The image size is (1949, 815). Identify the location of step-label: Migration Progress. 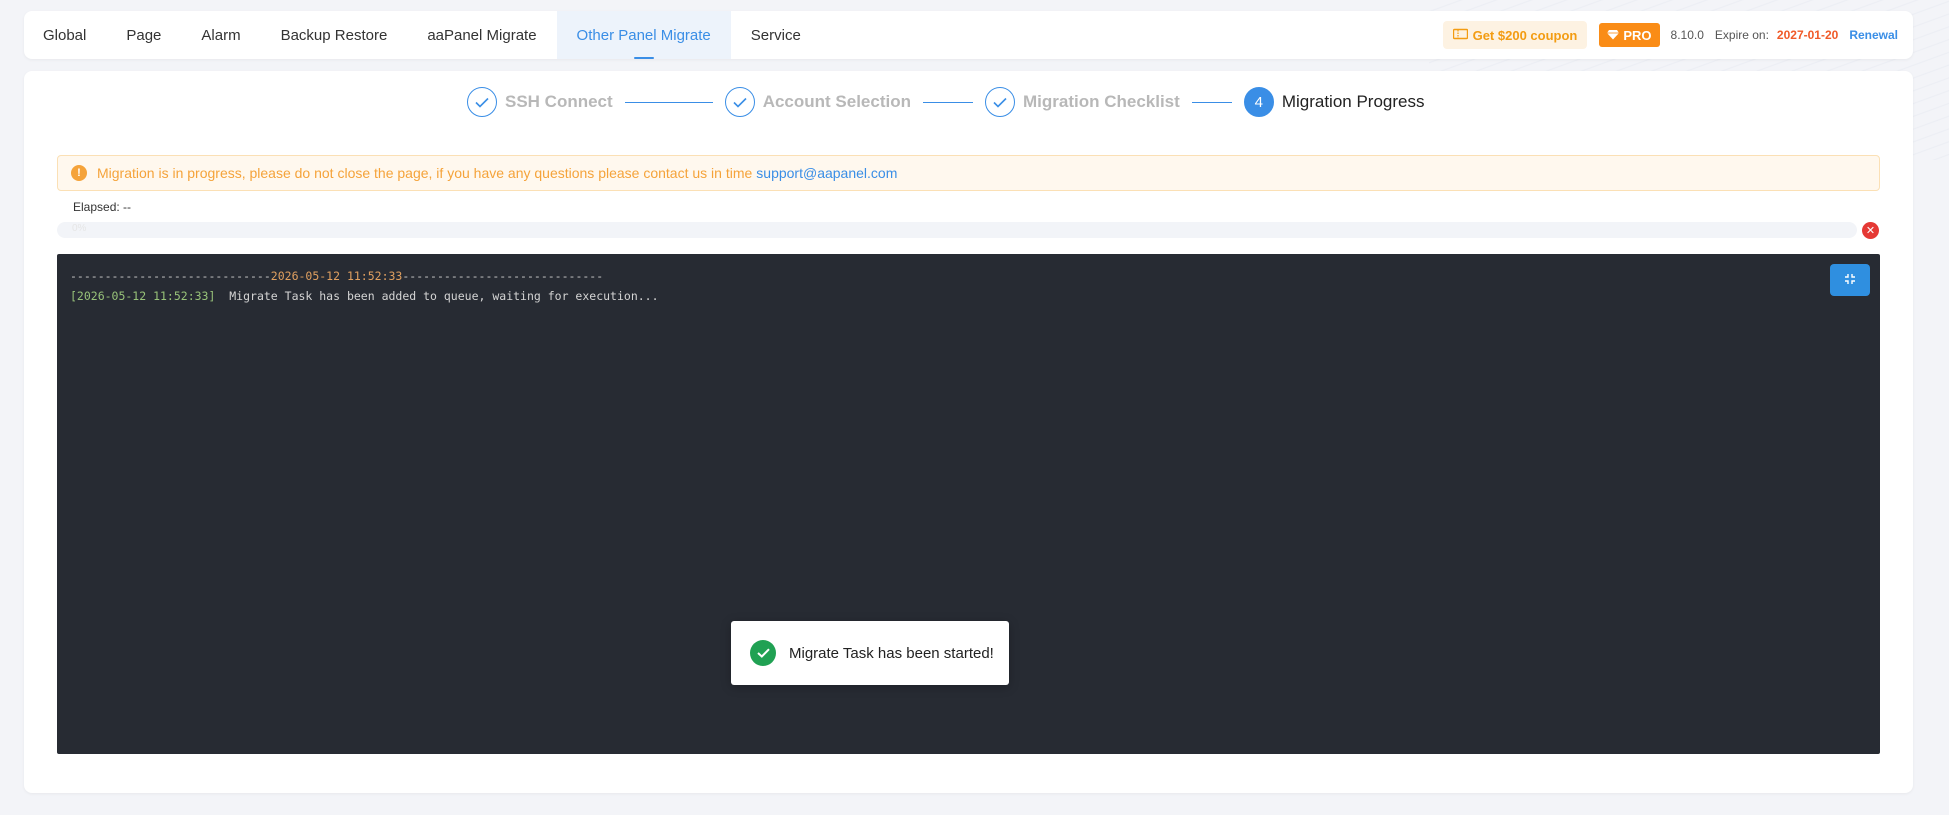
(1353, 101).